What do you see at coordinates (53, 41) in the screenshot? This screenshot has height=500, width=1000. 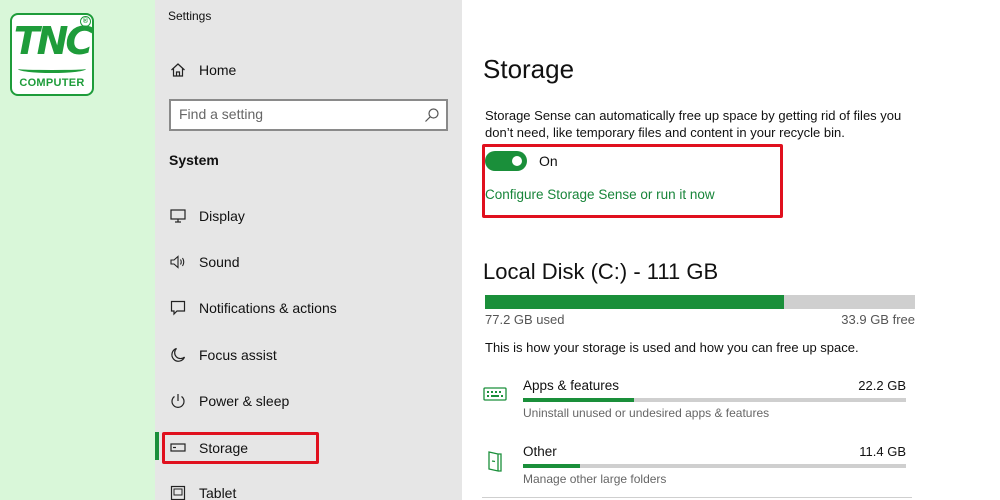 I see `logo-name: TNC` at bounding box center [53, 41].